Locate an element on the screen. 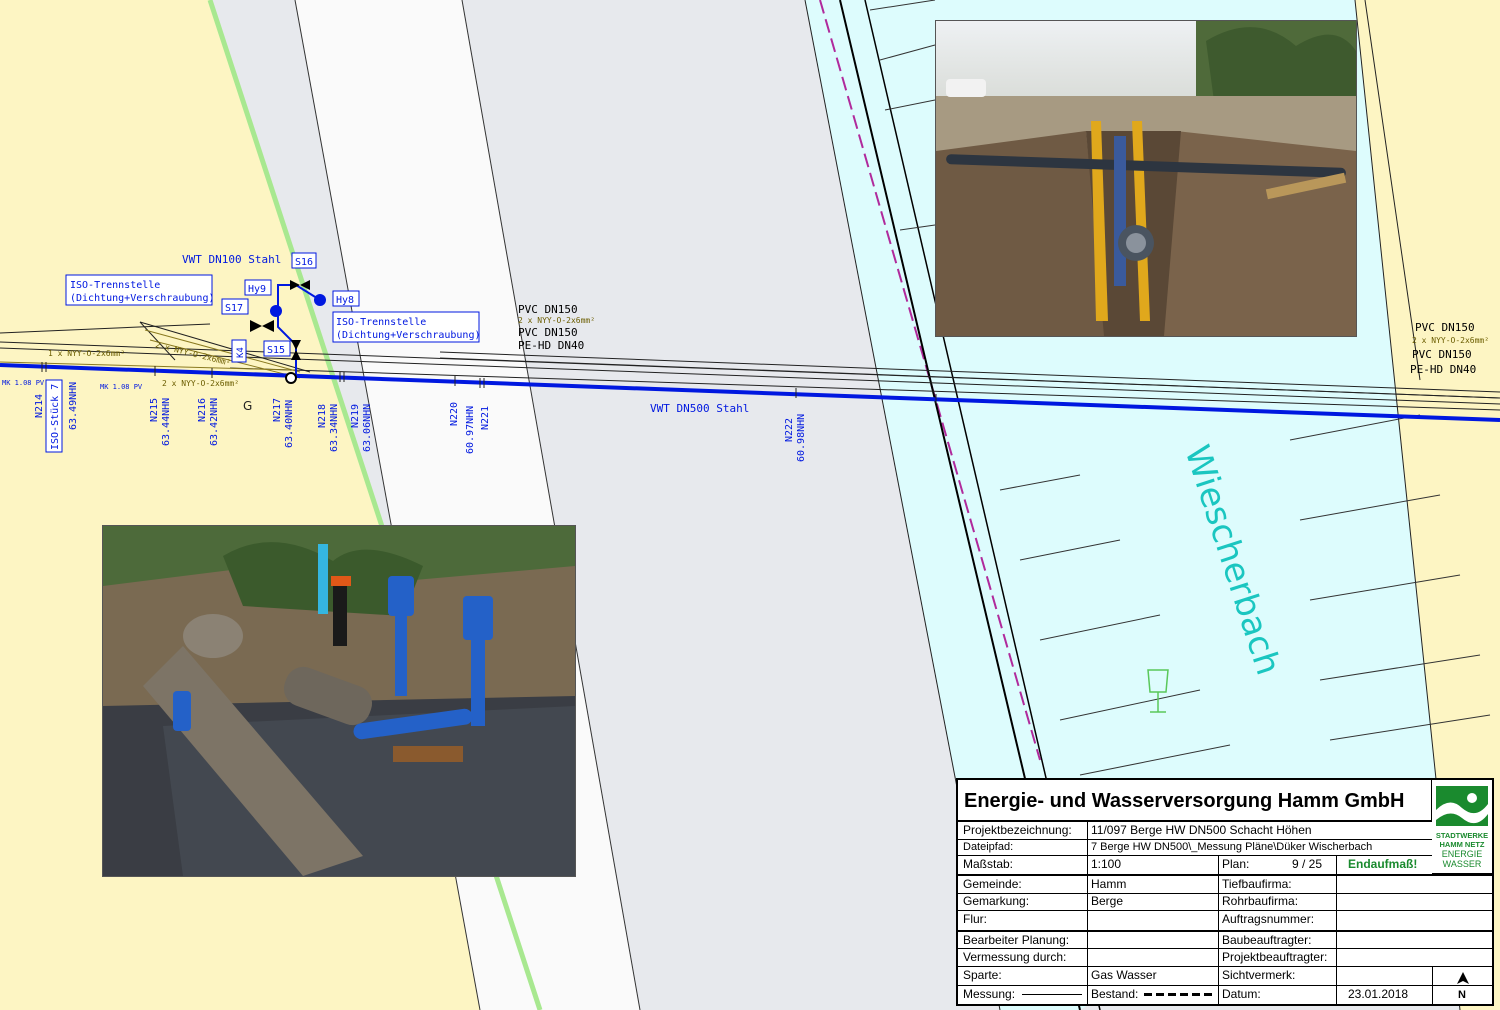 This screenshot has width=1500, height=1010. tag-s15: S15 is located at coordinates (276, 350).